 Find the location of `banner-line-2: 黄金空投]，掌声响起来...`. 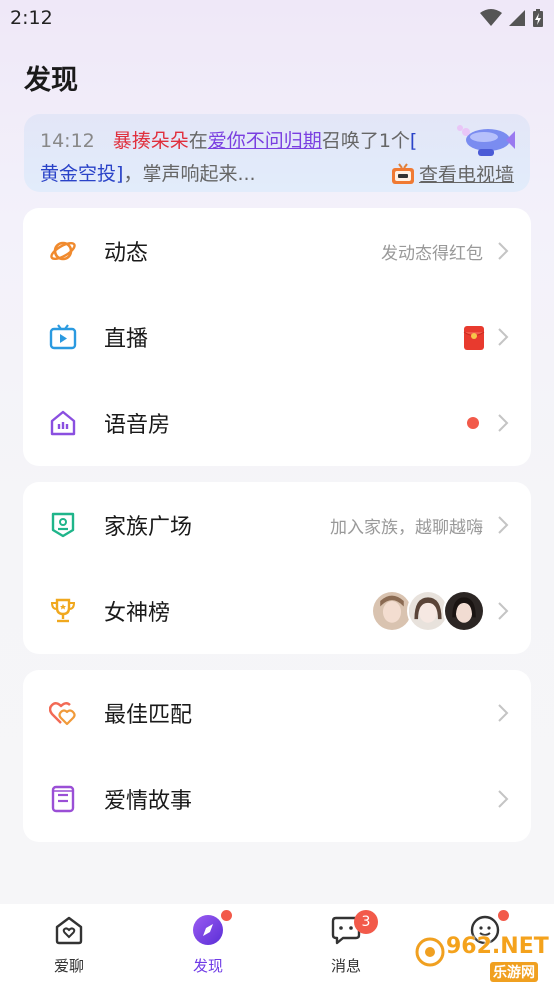

banner-line-2: 黄金空投]，掌声响起来... is located at coordinates (148, 172).